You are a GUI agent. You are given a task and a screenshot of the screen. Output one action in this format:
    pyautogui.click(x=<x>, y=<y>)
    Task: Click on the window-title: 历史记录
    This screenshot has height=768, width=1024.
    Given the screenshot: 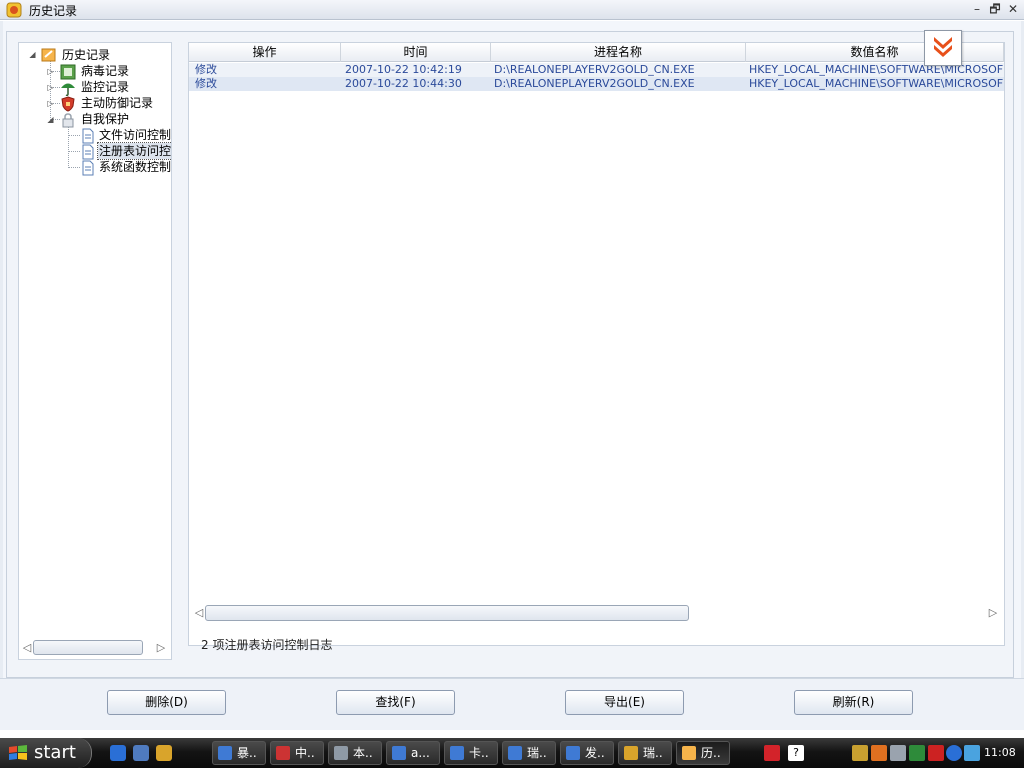 What is the action you would take?
    pyautogui.click(x=53, y=11)
    